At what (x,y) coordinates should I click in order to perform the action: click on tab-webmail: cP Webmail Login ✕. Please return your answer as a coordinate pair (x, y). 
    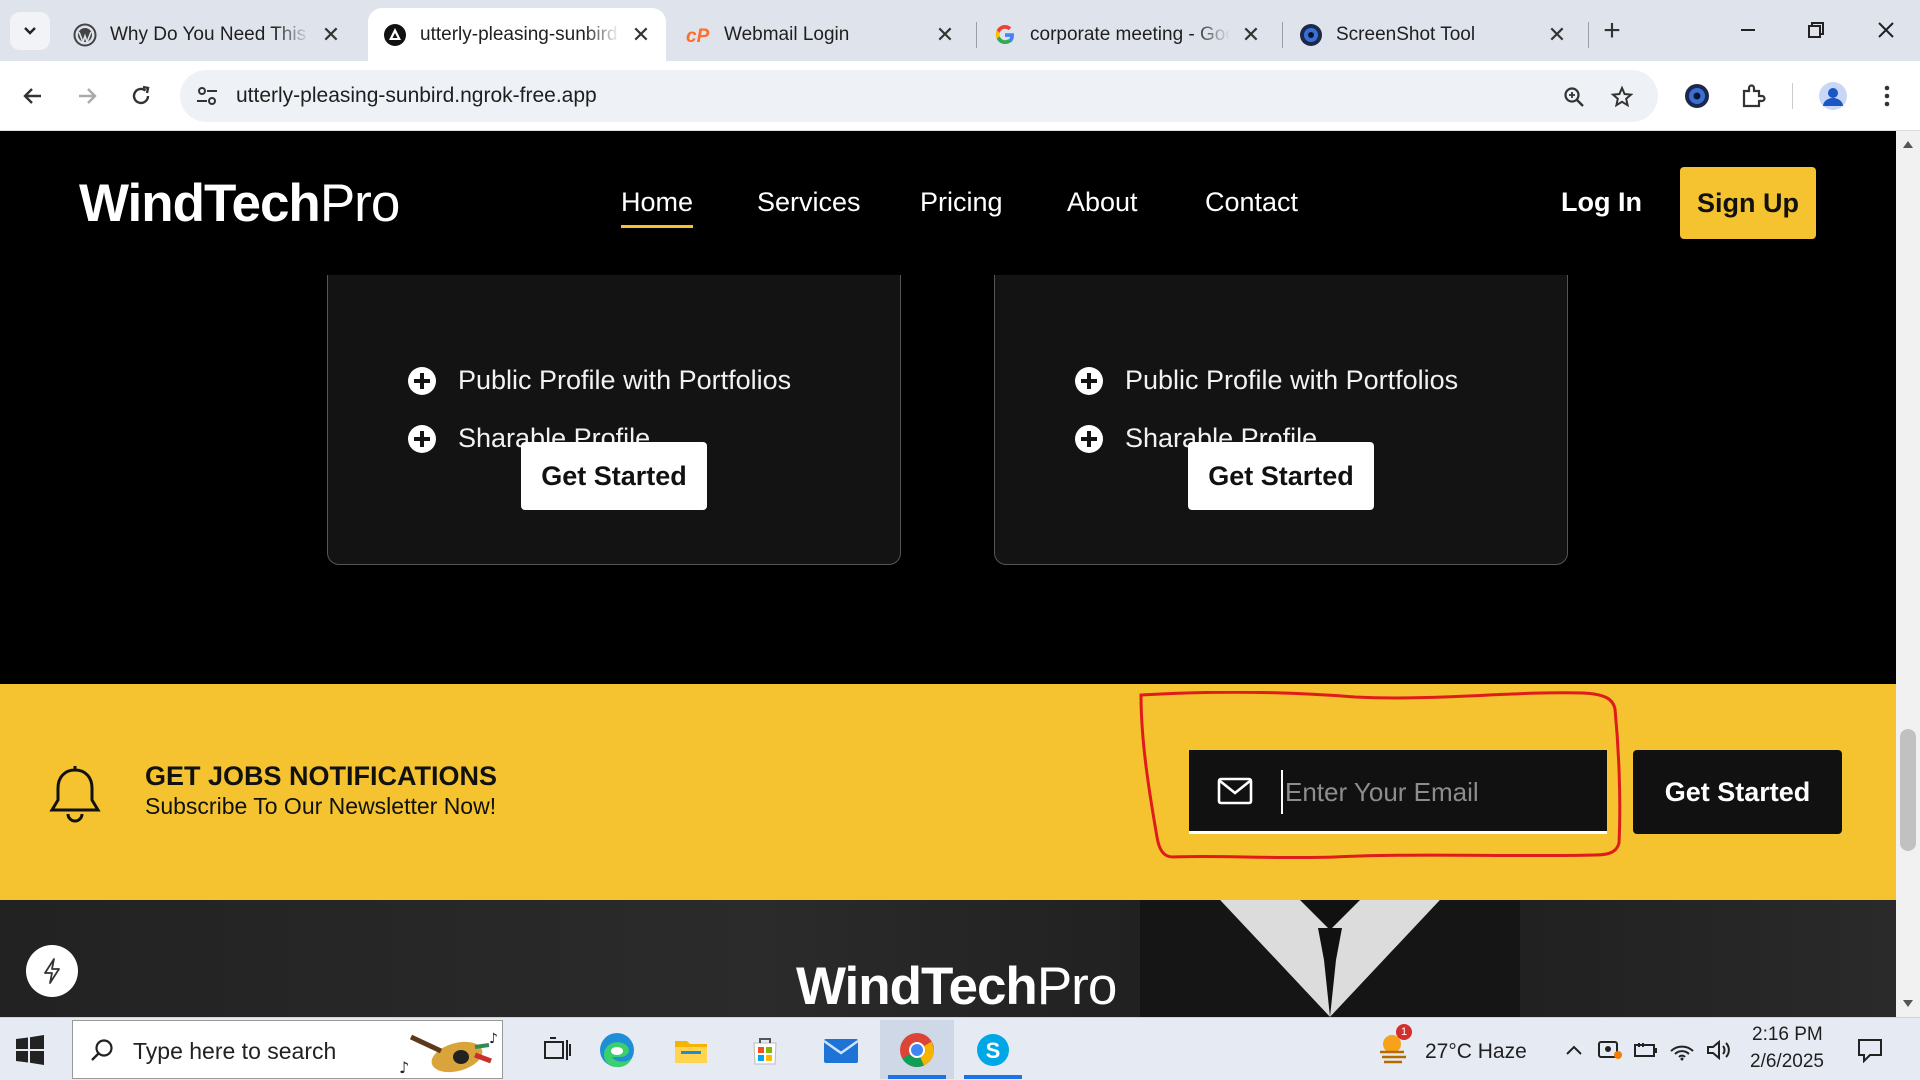
    Looking at the image, I should click on (821, 34).